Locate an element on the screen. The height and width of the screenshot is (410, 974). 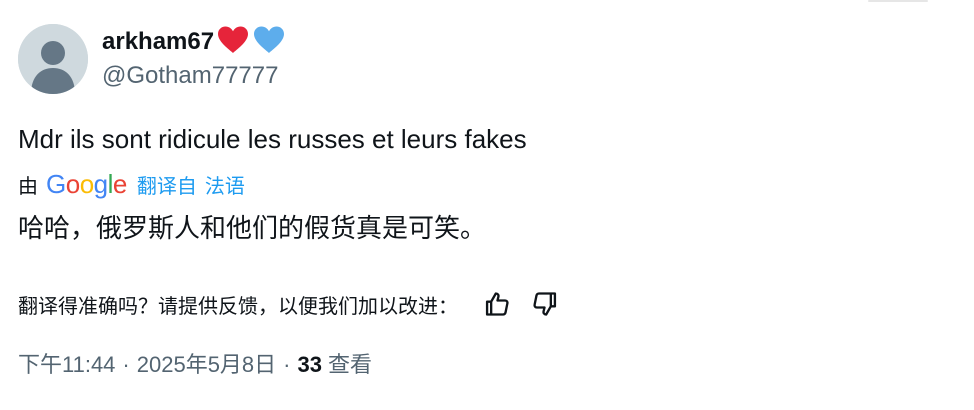
tweet-time: 下午11:44 is located at coordinates (66, 365).